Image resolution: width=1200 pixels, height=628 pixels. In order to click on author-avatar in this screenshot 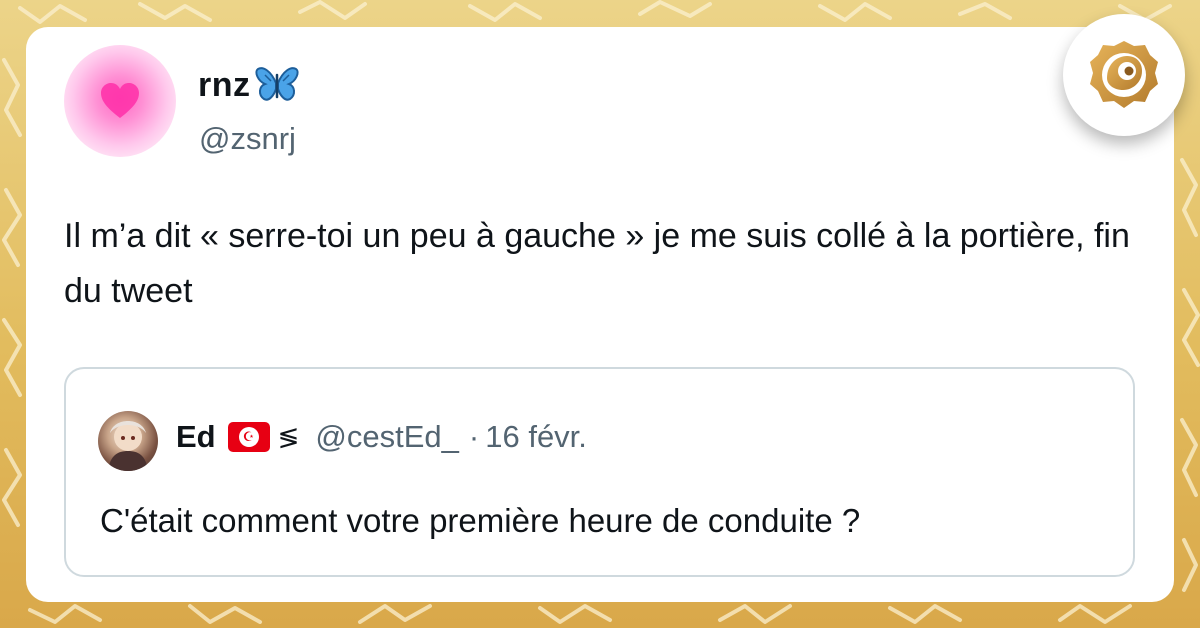, I will do `click(120, 101)`.